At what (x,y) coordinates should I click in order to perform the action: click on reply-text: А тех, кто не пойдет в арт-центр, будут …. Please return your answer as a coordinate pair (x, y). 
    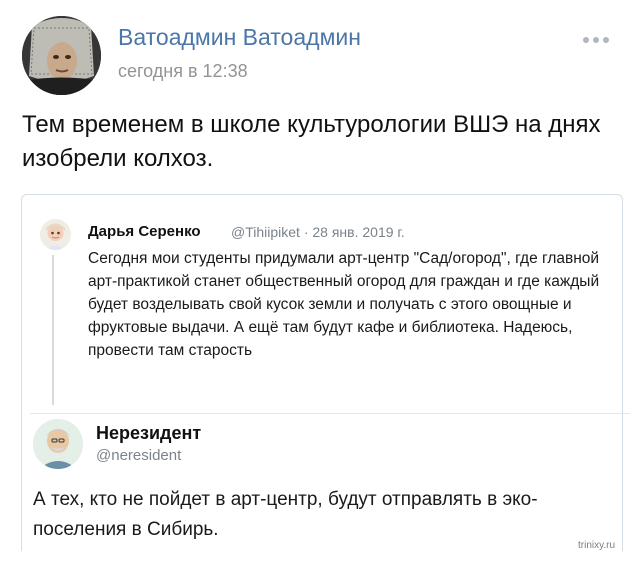
    Looking at the image, I should click on (285, 514).